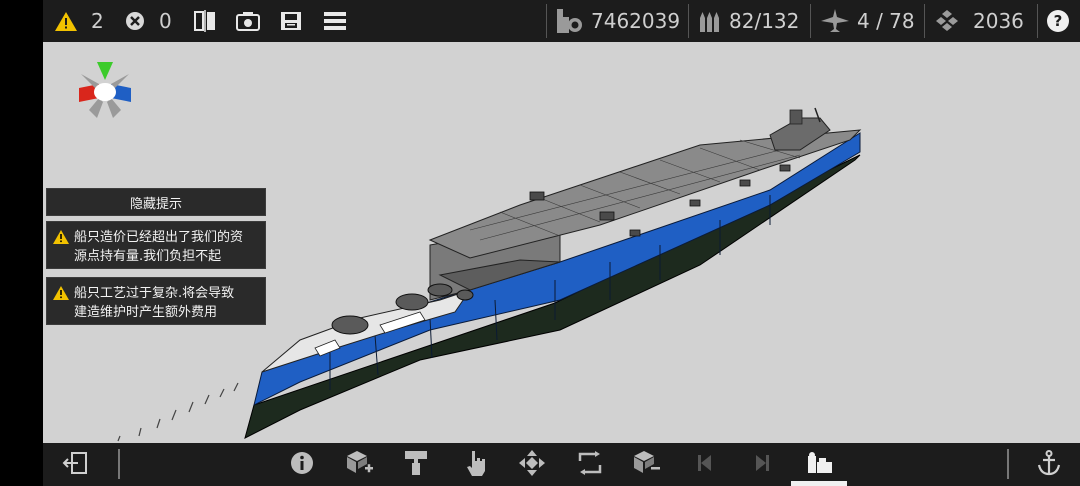  Describe the element at coordinates (710, 21) in the screenshot. I see `ammo-icon` at that location.